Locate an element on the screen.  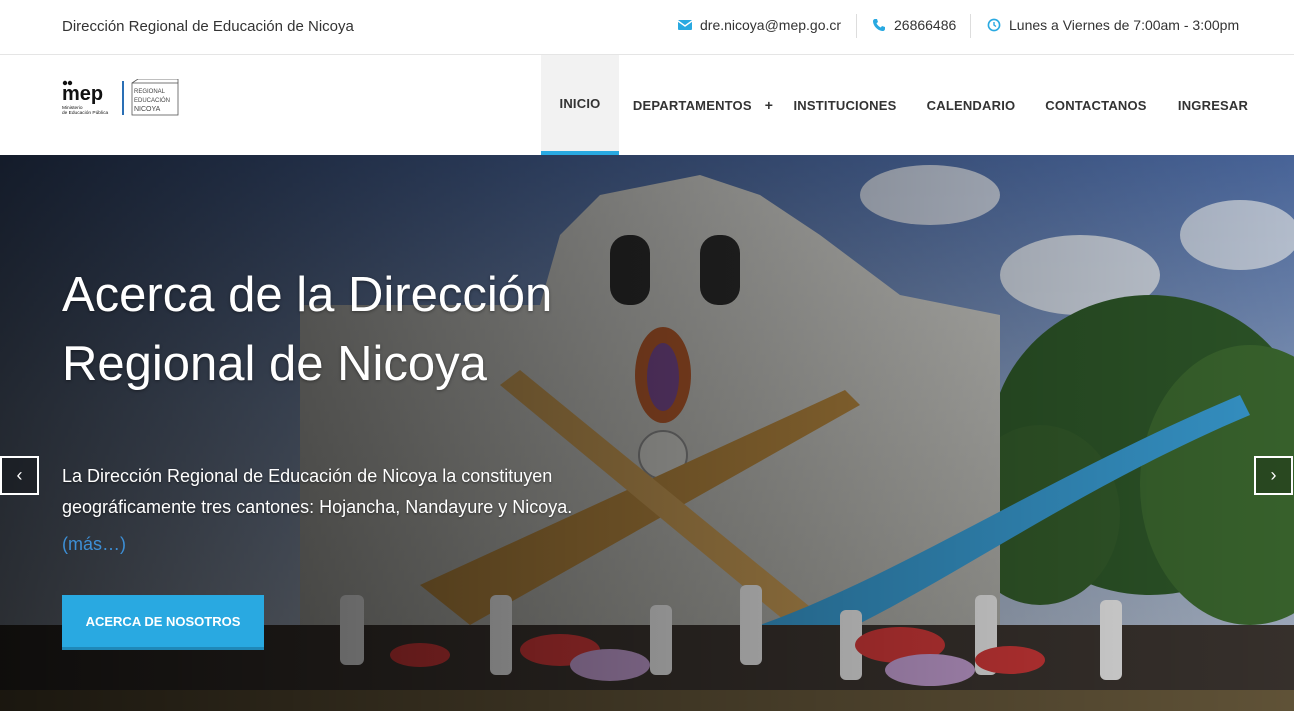
nav-item-ingresar: INGRESAR is located at coordinates (1213, 105).